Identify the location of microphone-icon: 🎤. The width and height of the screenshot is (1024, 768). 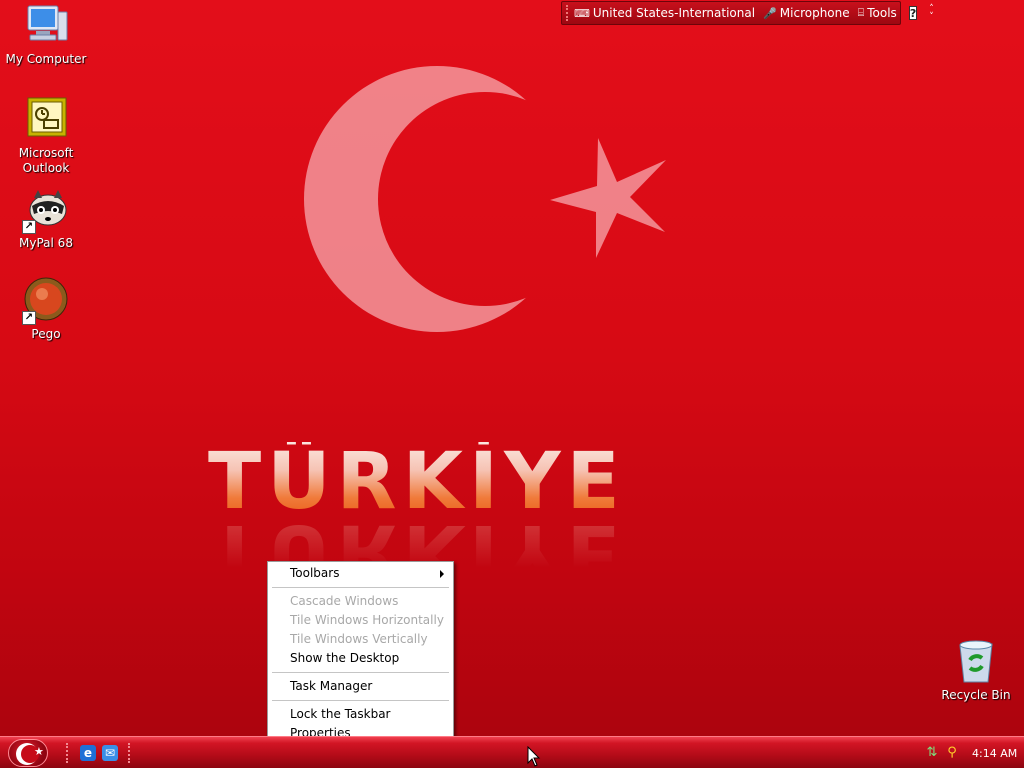
(770, 13).